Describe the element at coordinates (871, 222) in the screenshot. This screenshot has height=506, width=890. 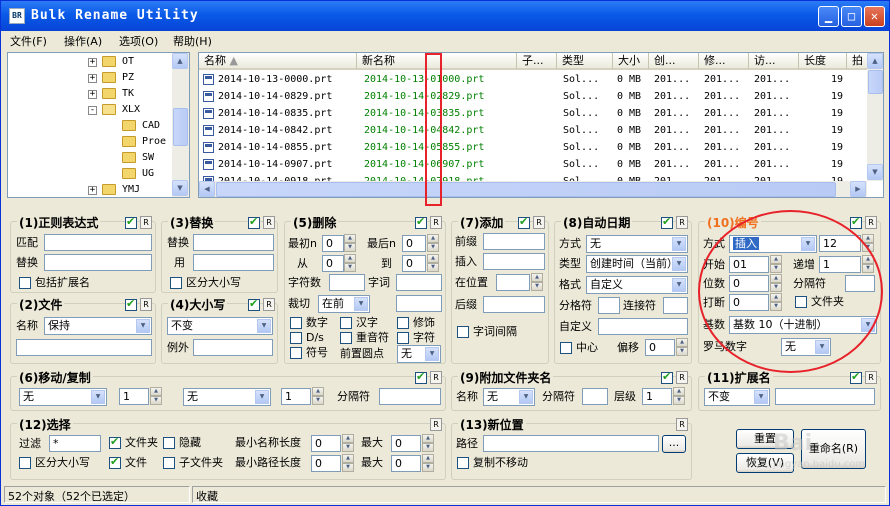
I see `numbering-reset-button: R` at that location.